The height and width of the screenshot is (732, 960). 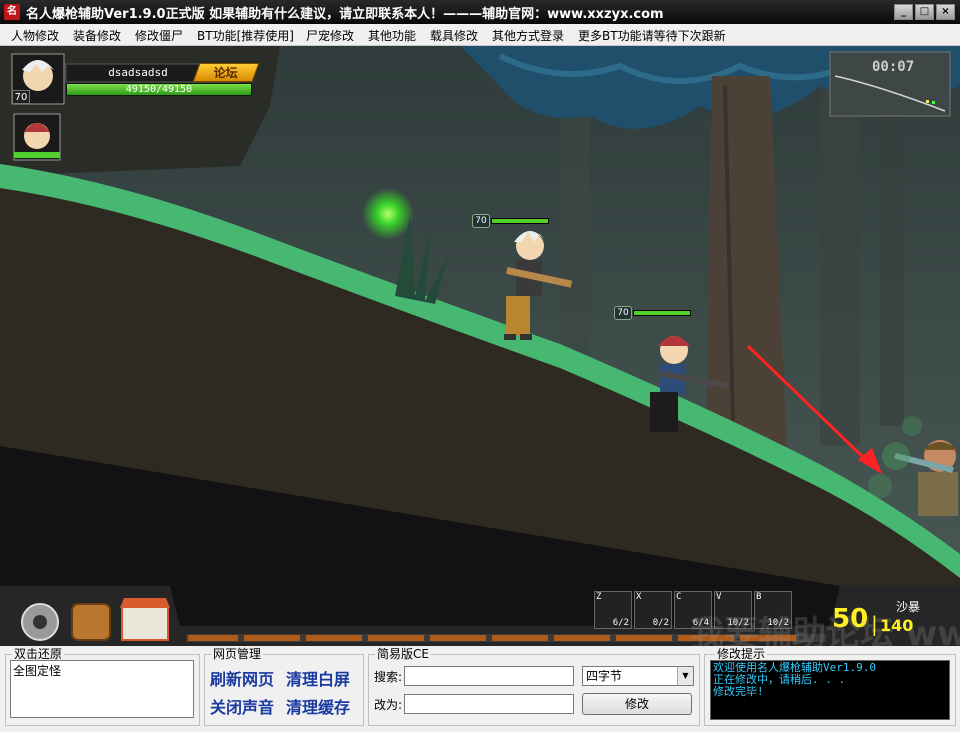 What do you see at coordinates (35, 35) in the screenshot?
I see `menu-character: 人物修改` at bounding box center [35, 35].